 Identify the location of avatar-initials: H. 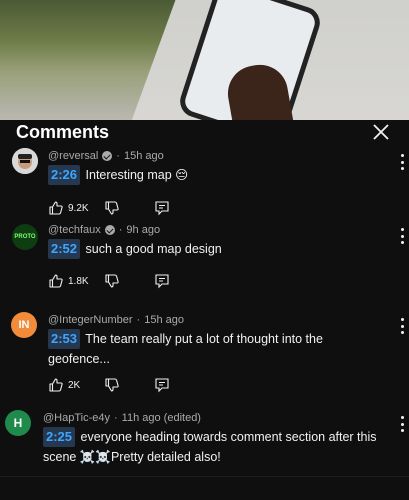
(18, 423).